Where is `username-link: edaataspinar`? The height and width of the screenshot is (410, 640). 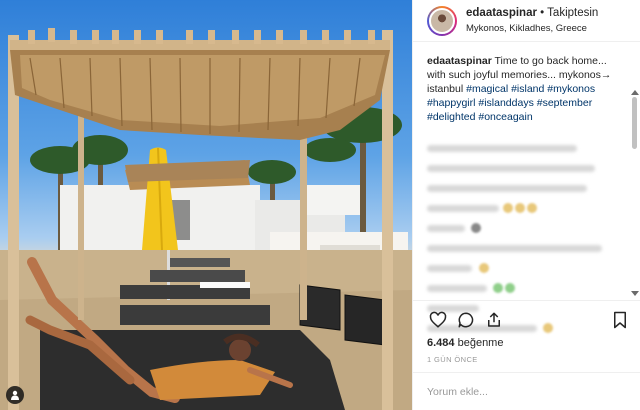
username-link: edaataspinar is located at coordinates (501, 13).